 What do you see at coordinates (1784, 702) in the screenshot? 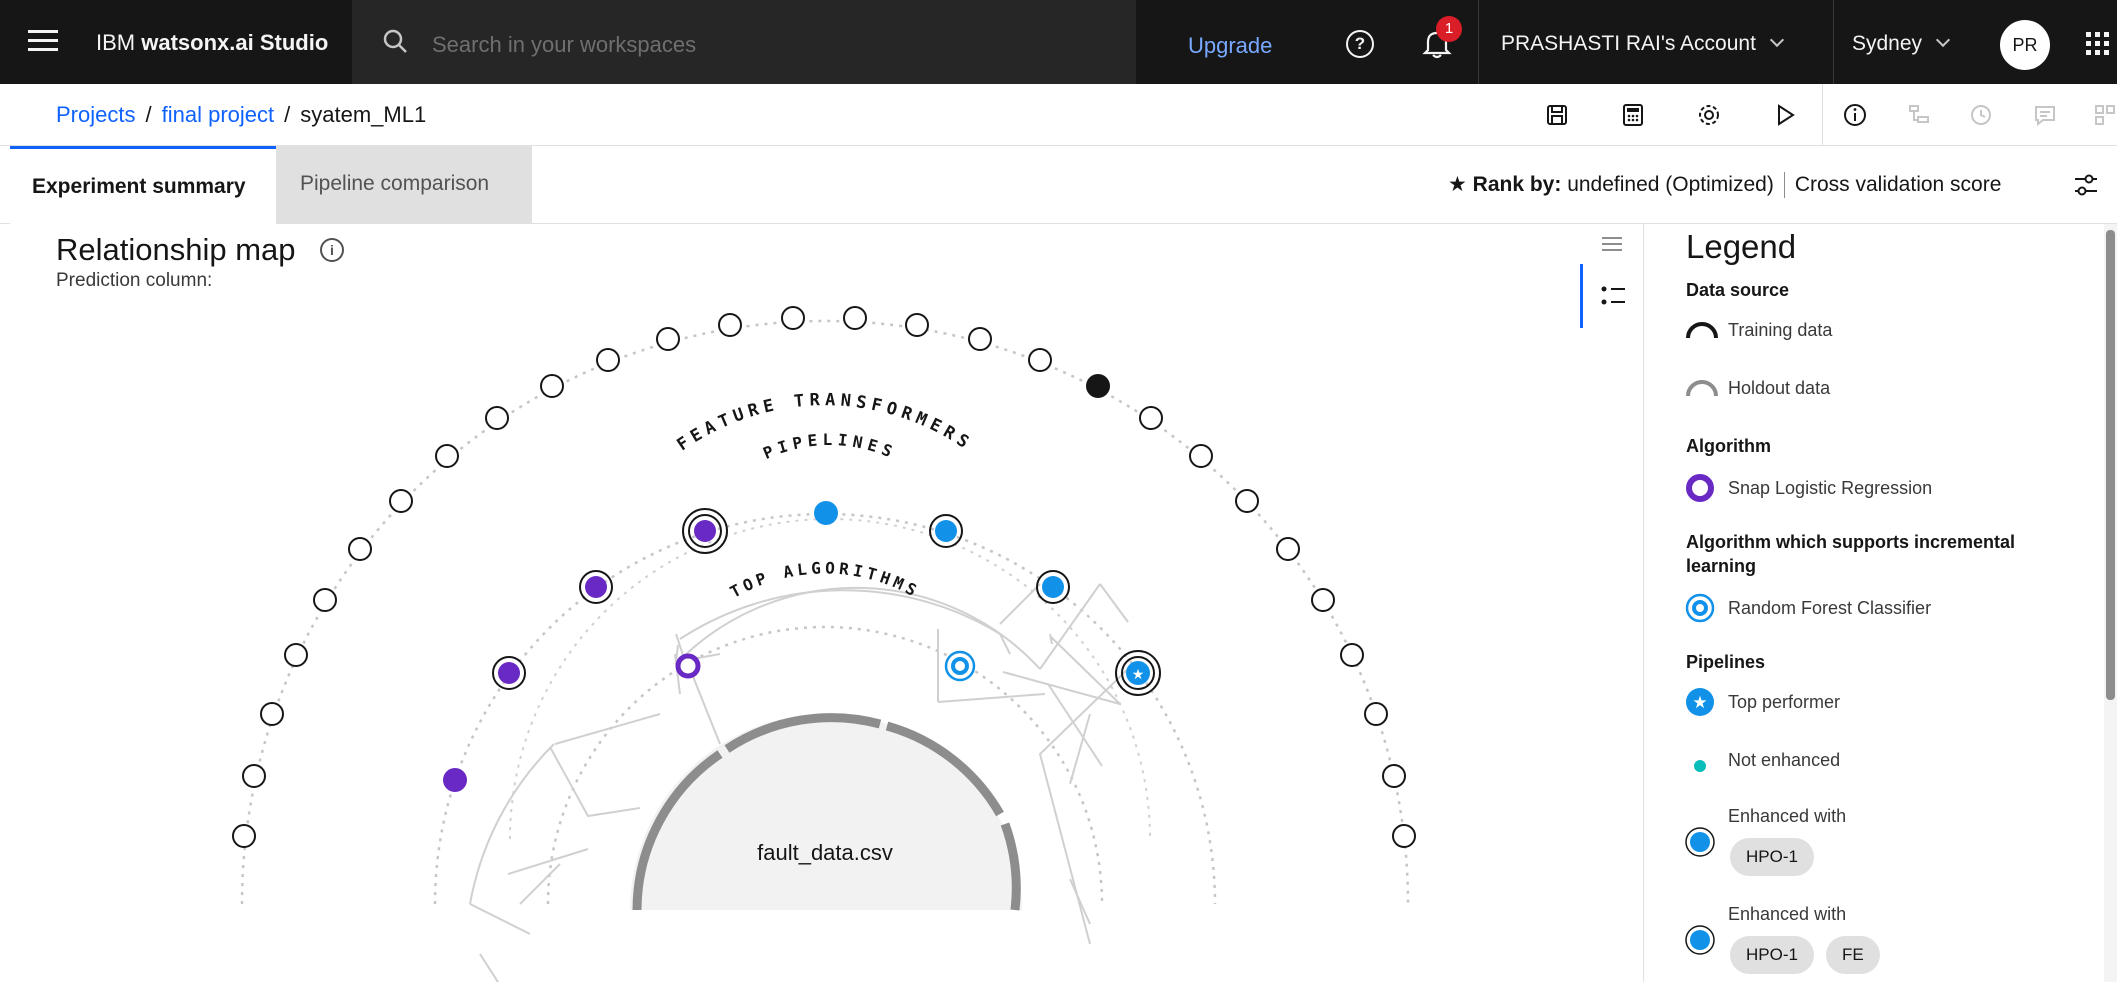
I see `legend-top-performer: Top performer` at bounding box center [1784, 702].